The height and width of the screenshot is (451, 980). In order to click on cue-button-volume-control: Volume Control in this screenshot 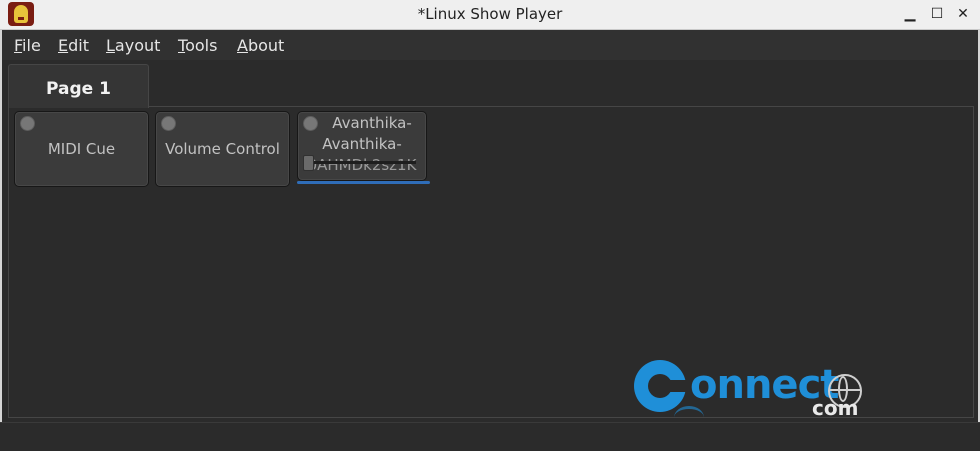, I will do `click(222, 149)`.